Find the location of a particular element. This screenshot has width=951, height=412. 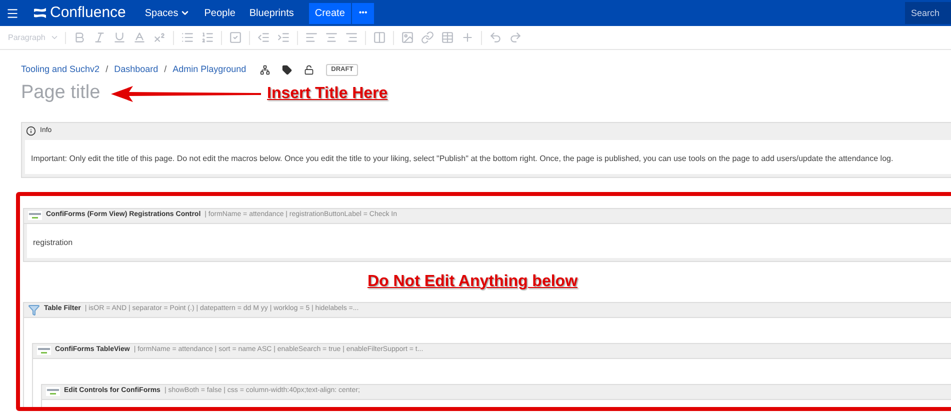

page-title-field: Page title is located at coordinates (63, 93).